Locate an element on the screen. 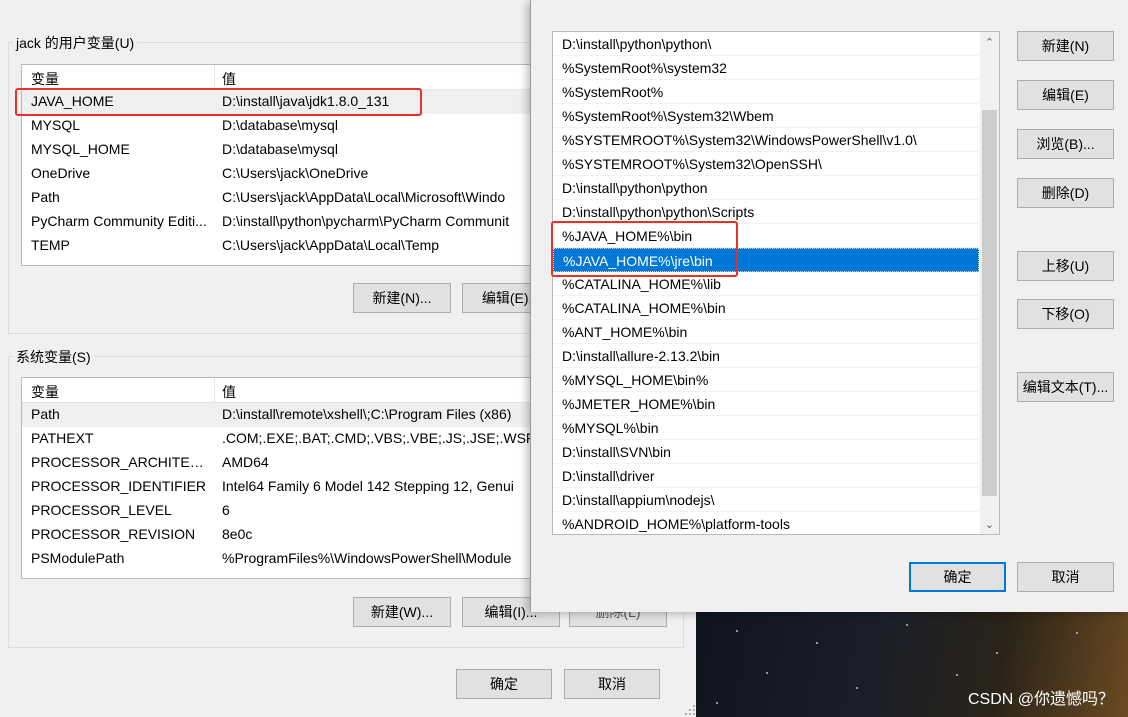 This screenshot has height=717, width=1128. variable-name: MYSQL_HOME is located at coordinates (80, 149).